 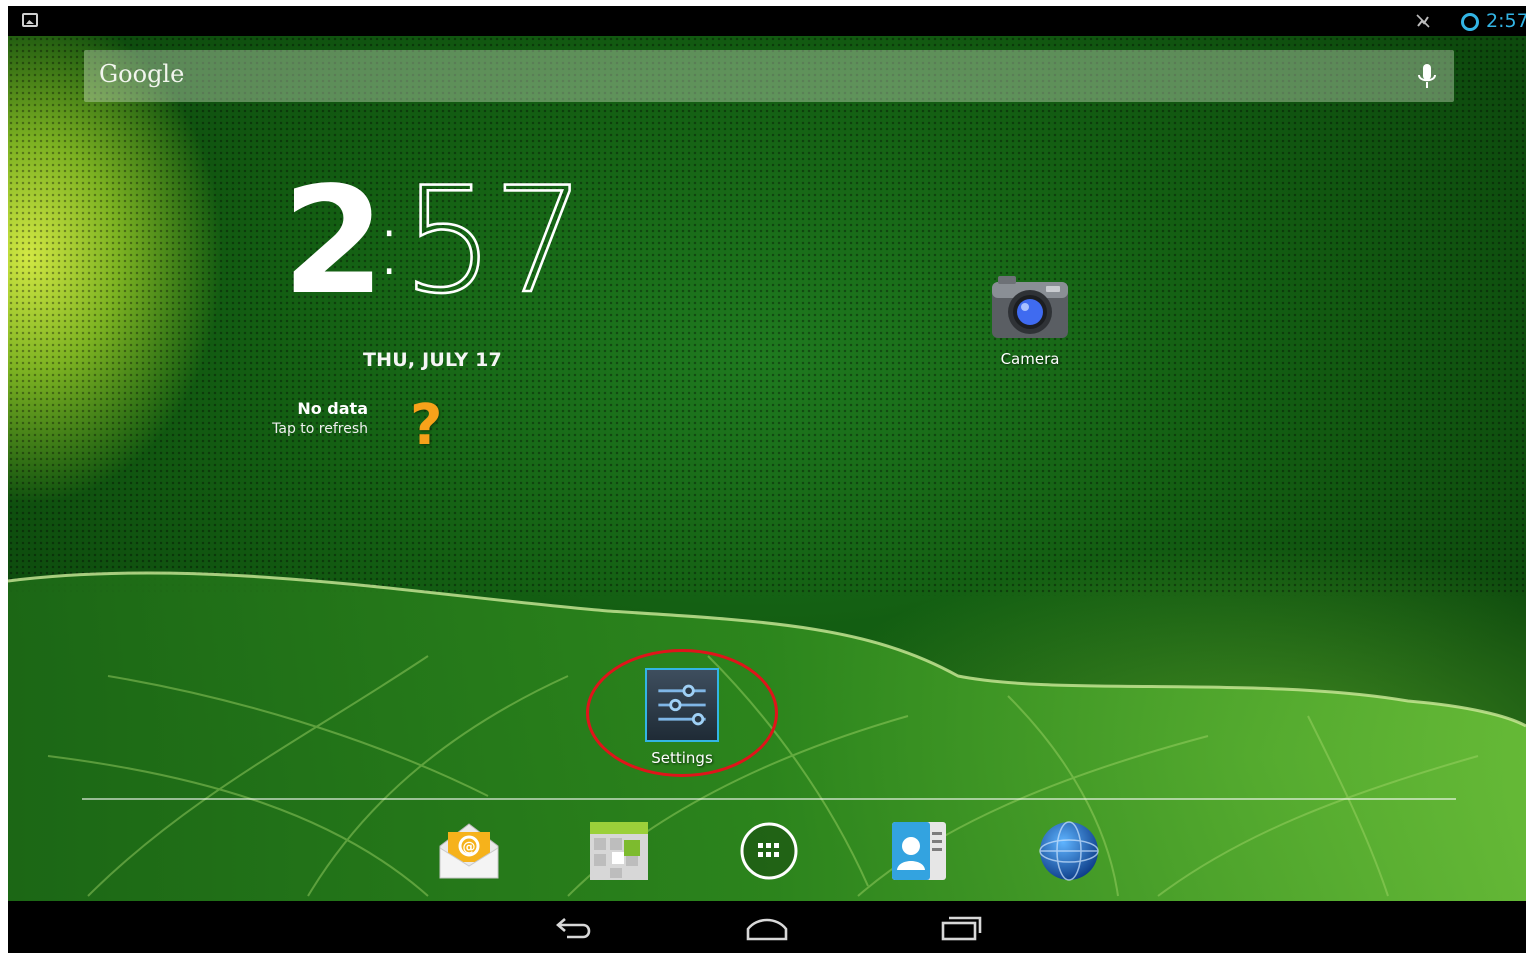 What do you see at coordinates (320, 429) in the screenshot?
I see `weather-subtitle: Tap to refresh` at bounding box center [320, 429].